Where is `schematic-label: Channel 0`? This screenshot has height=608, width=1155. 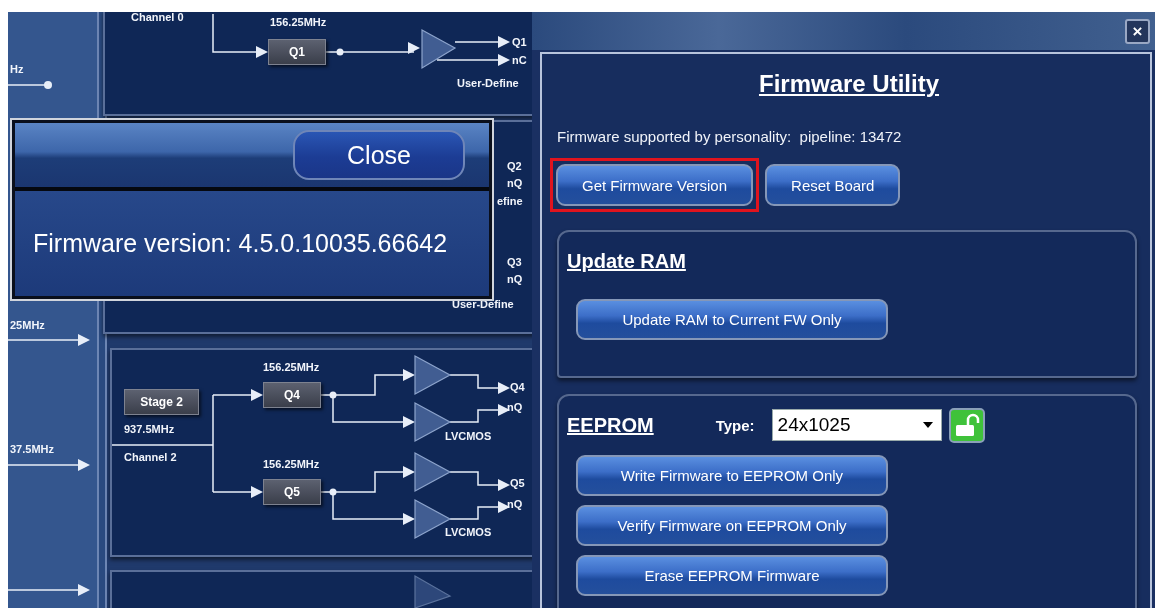 schematic-label: Channel 0 is located at coordinates (157, 18).